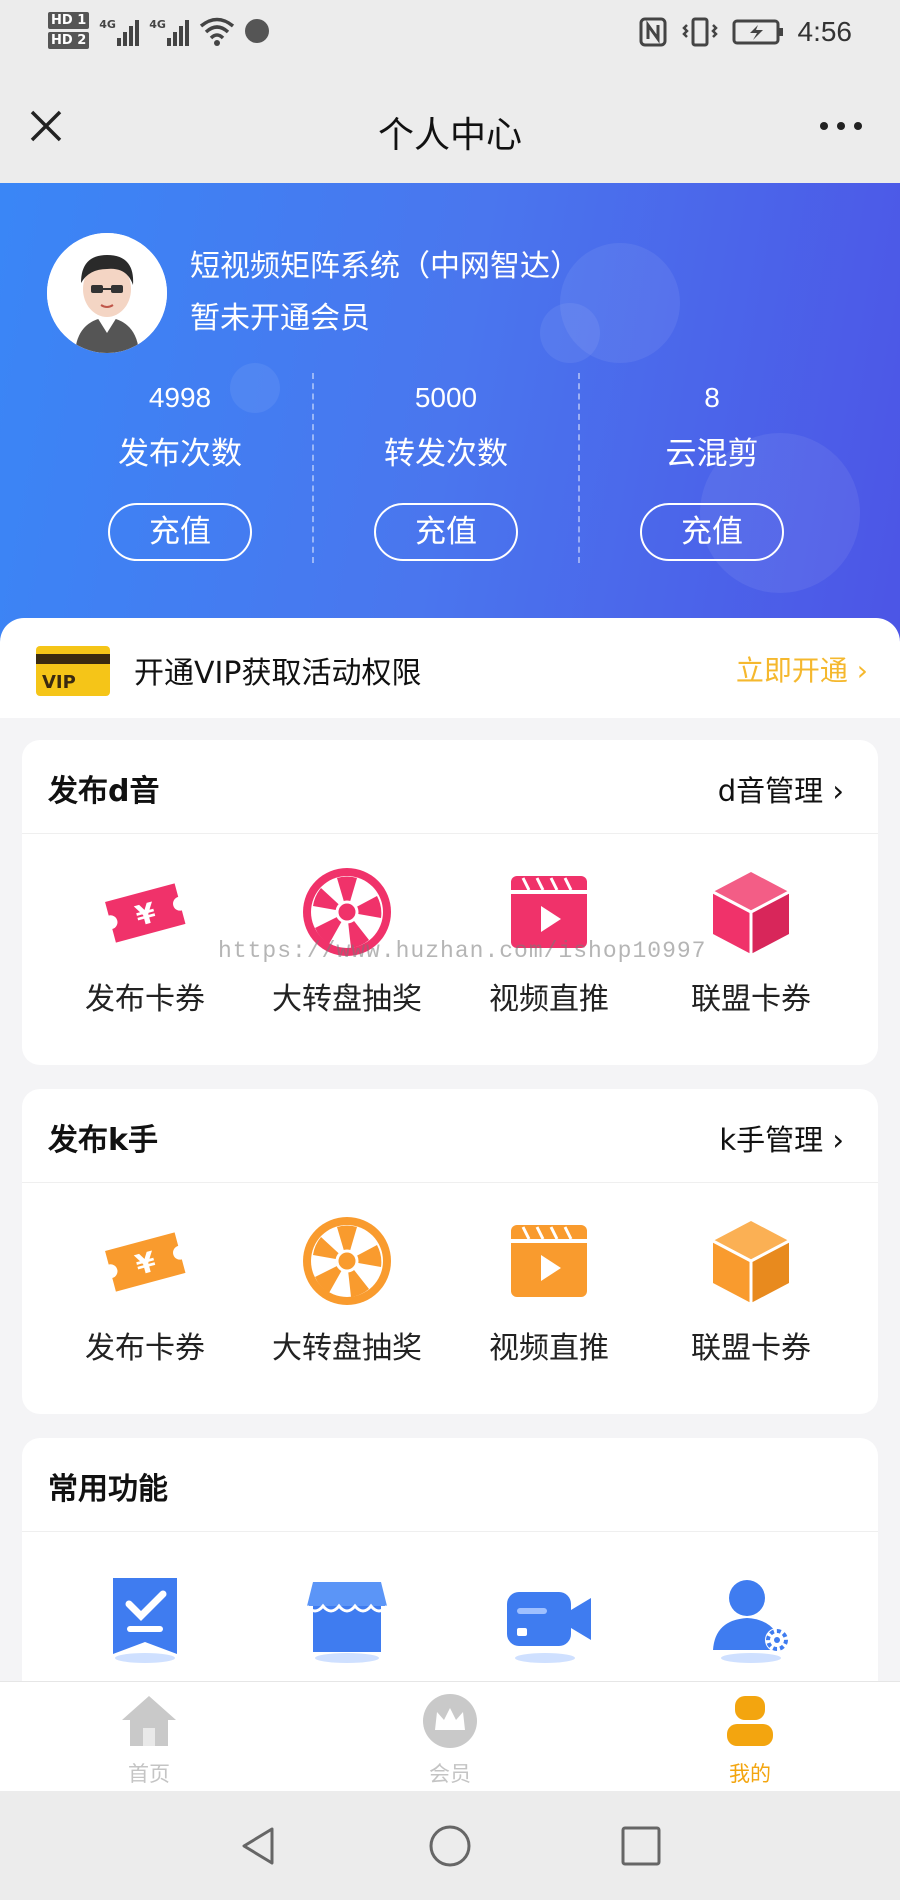 The width and height of the screenshot is (900, 1900). I want to click on stat-value: 4998, so click(180, 397).